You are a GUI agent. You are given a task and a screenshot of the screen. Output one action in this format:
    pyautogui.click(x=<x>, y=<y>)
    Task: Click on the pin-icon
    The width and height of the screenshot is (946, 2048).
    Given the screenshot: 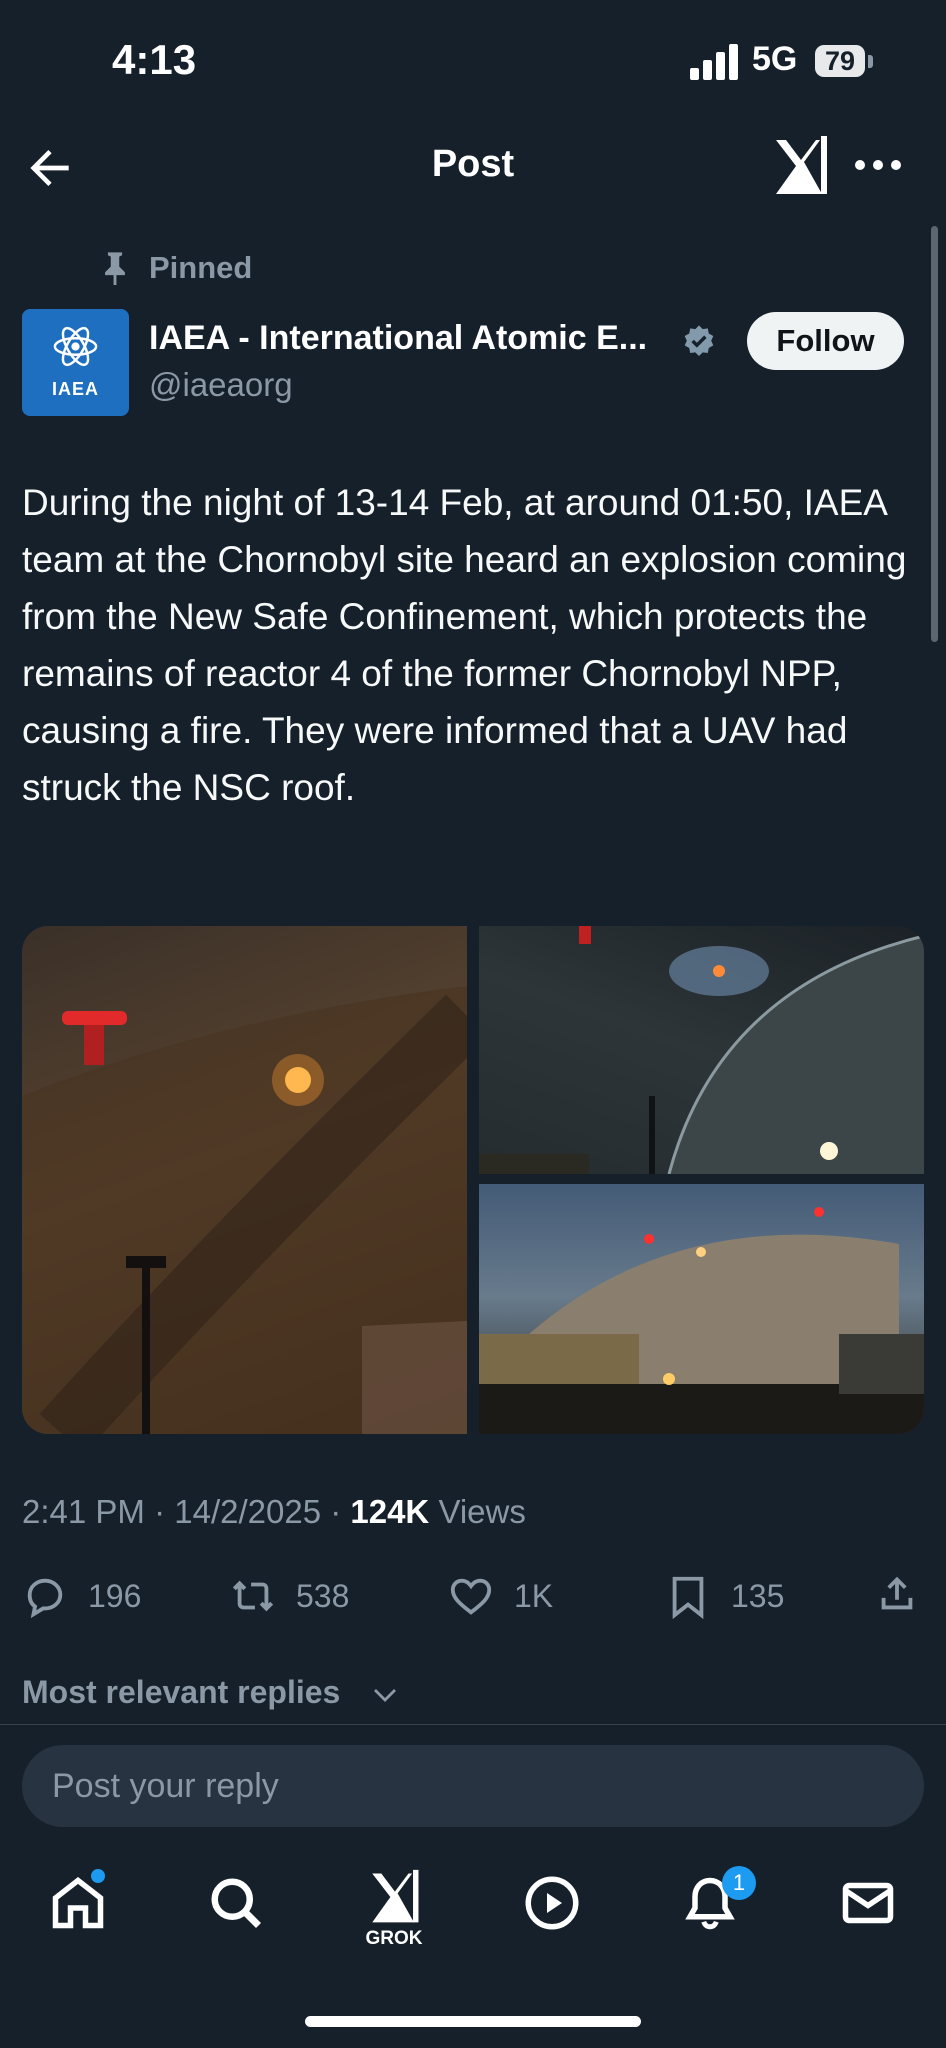 What is the action you would take?
    pyautogui.click(x=115, y=268)
    